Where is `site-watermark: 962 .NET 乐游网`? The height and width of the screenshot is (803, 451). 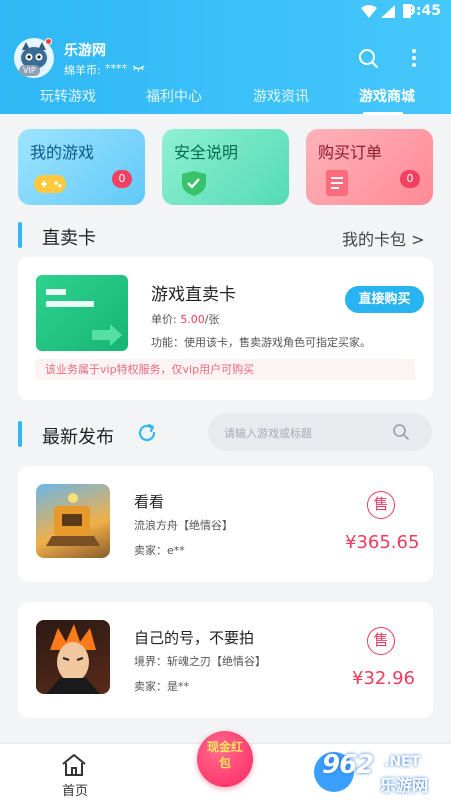 site-watermark: 962 .NET 乐游网 is located at coordinates (380, 772).